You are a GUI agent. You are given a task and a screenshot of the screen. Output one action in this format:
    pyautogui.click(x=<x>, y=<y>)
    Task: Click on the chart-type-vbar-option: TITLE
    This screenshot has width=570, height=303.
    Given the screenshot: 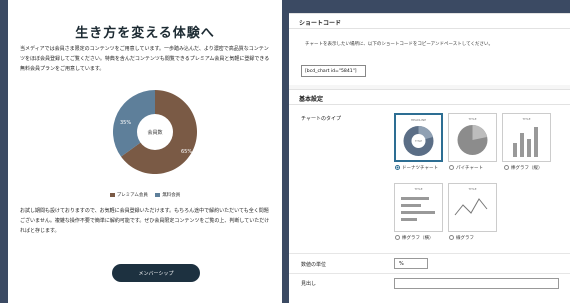 What is the action you would take?
    pyautogui.click(x=526, y=137)
    